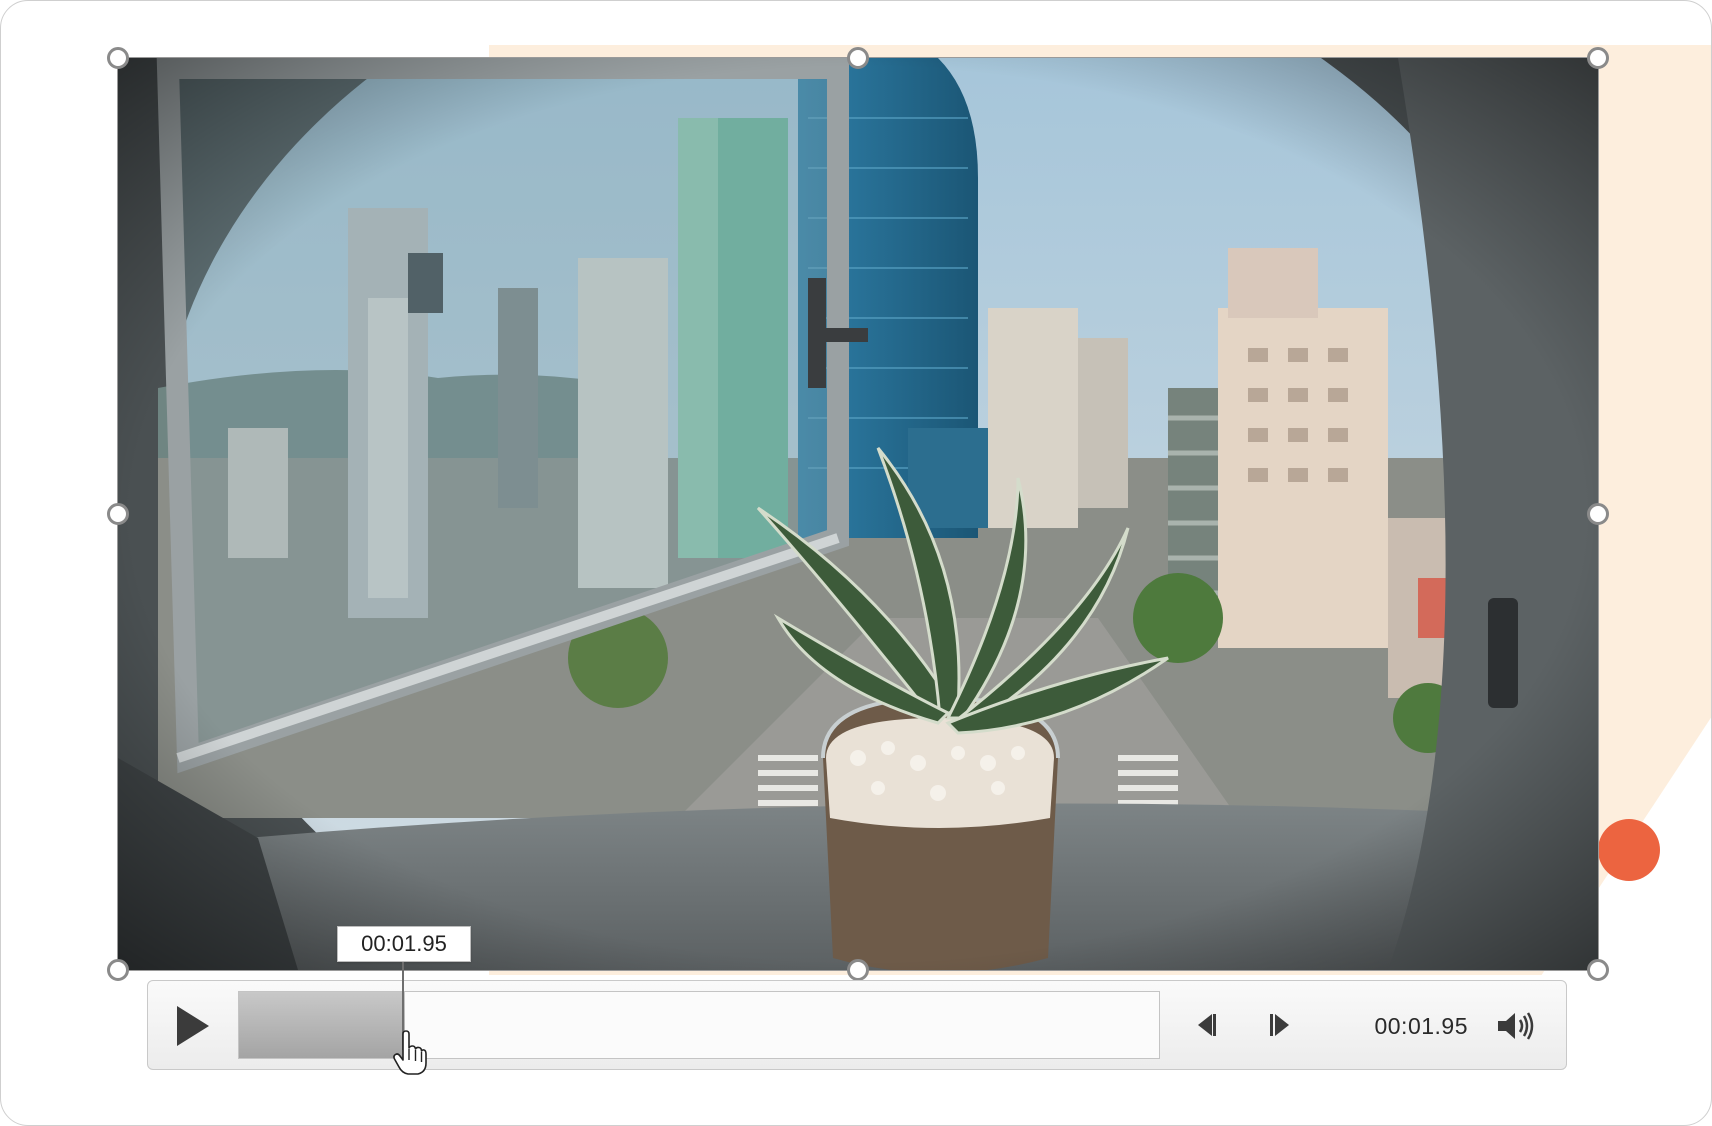  I want to click on play-button, so click(193, 1026).